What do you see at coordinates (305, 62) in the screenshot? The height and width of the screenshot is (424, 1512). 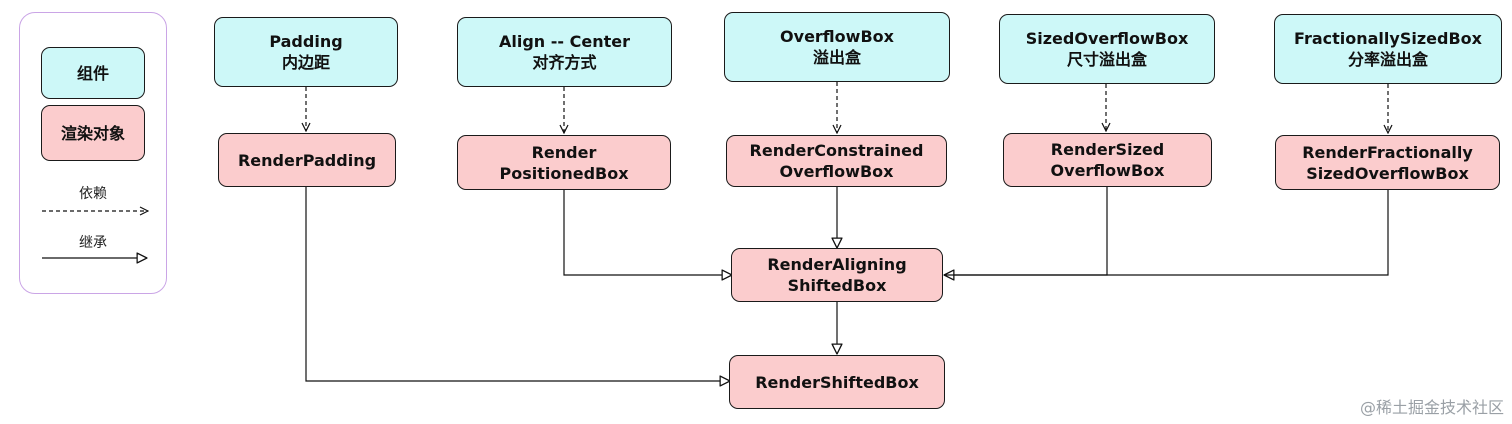 I see `widget-padding-cn: 内边距` at bounding box center [305, 62].